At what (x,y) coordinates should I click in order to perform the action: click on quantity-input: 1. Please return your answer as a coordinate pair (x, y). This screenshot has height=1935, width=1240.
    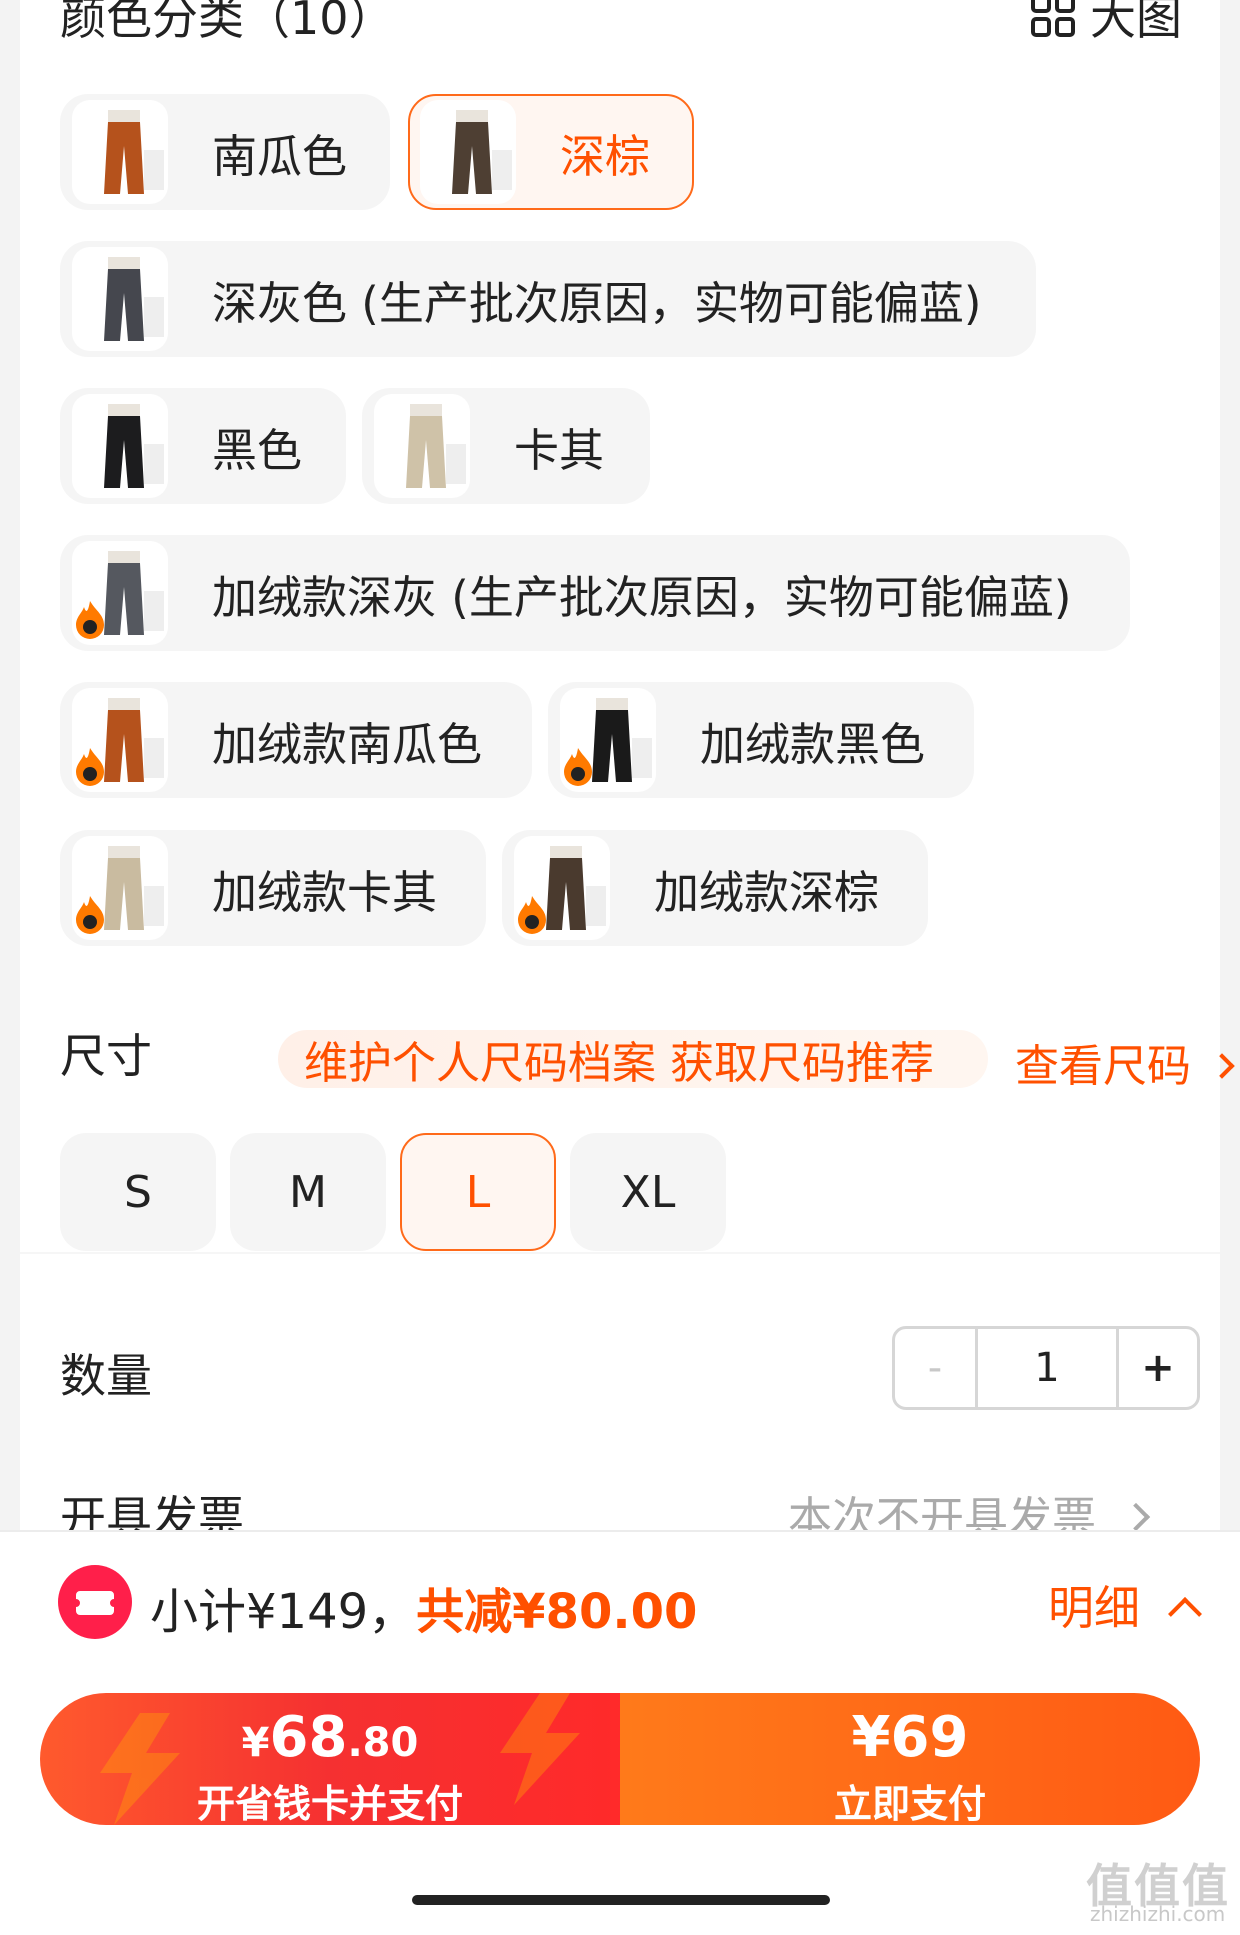
    Looking at the image, I should click on (1048, 1368).